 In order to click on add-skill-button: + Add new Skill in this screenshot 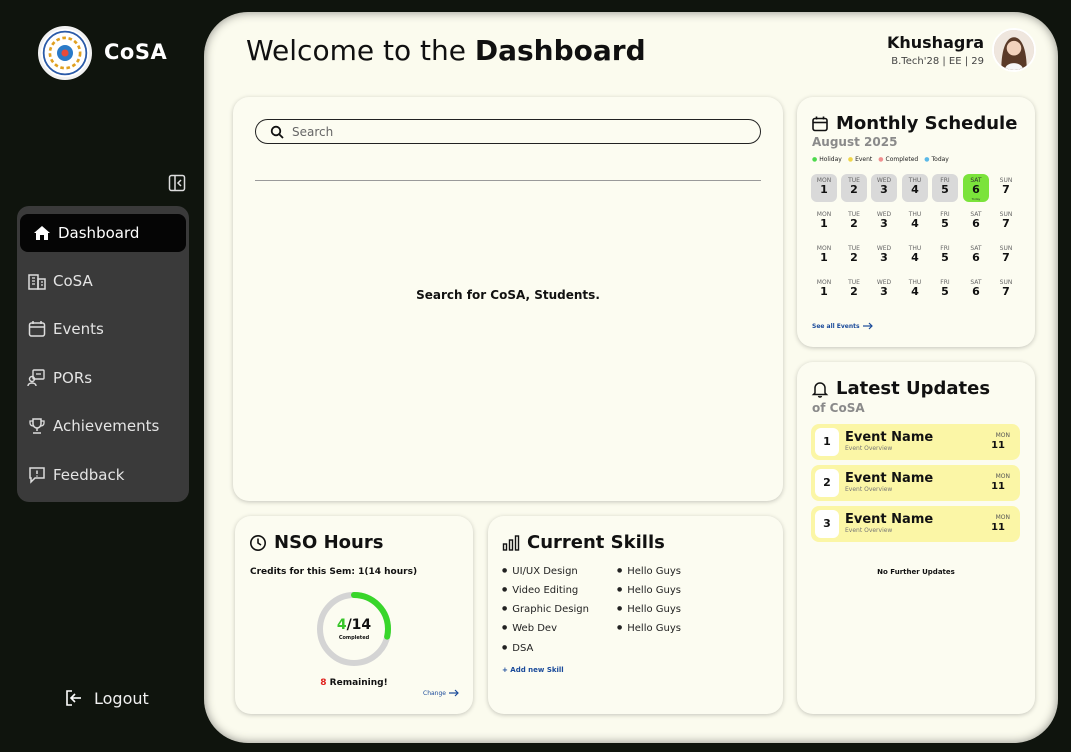, I will do `click(533, 670)`.